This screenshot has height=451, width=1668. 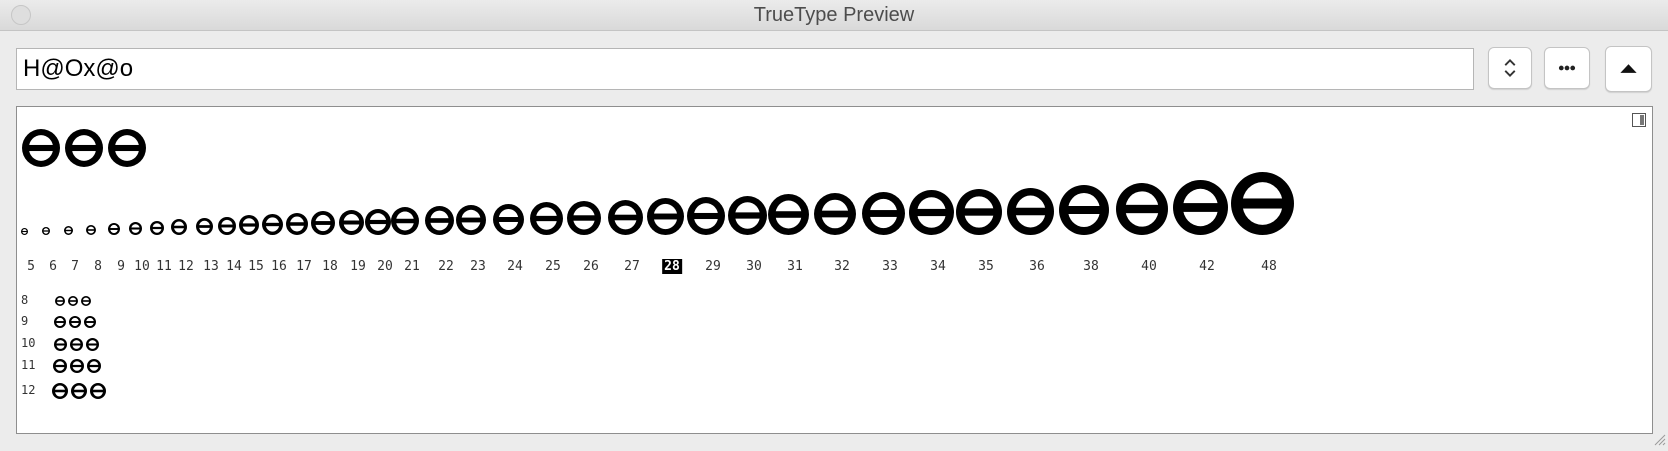 I want to click on waterfall-row-label: 10, so click(x=28, y=343).